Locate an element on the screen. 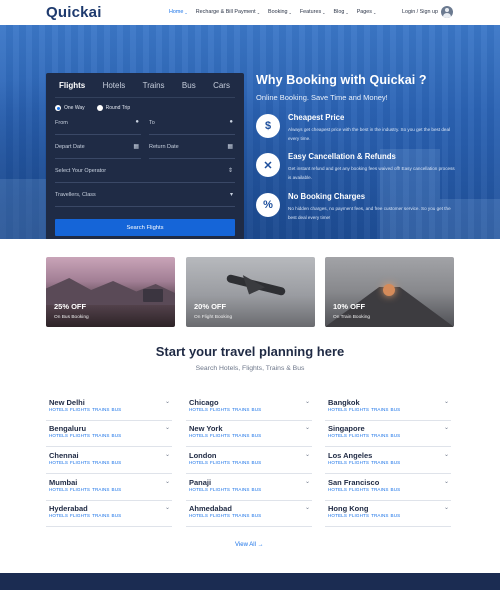 Image resolution: width=500 pixels, height=590 pixels. city-item: Hyderabad HOTELS FLIGHTS TRAINS BUS ⌄ is located at coordinates (109, 514).